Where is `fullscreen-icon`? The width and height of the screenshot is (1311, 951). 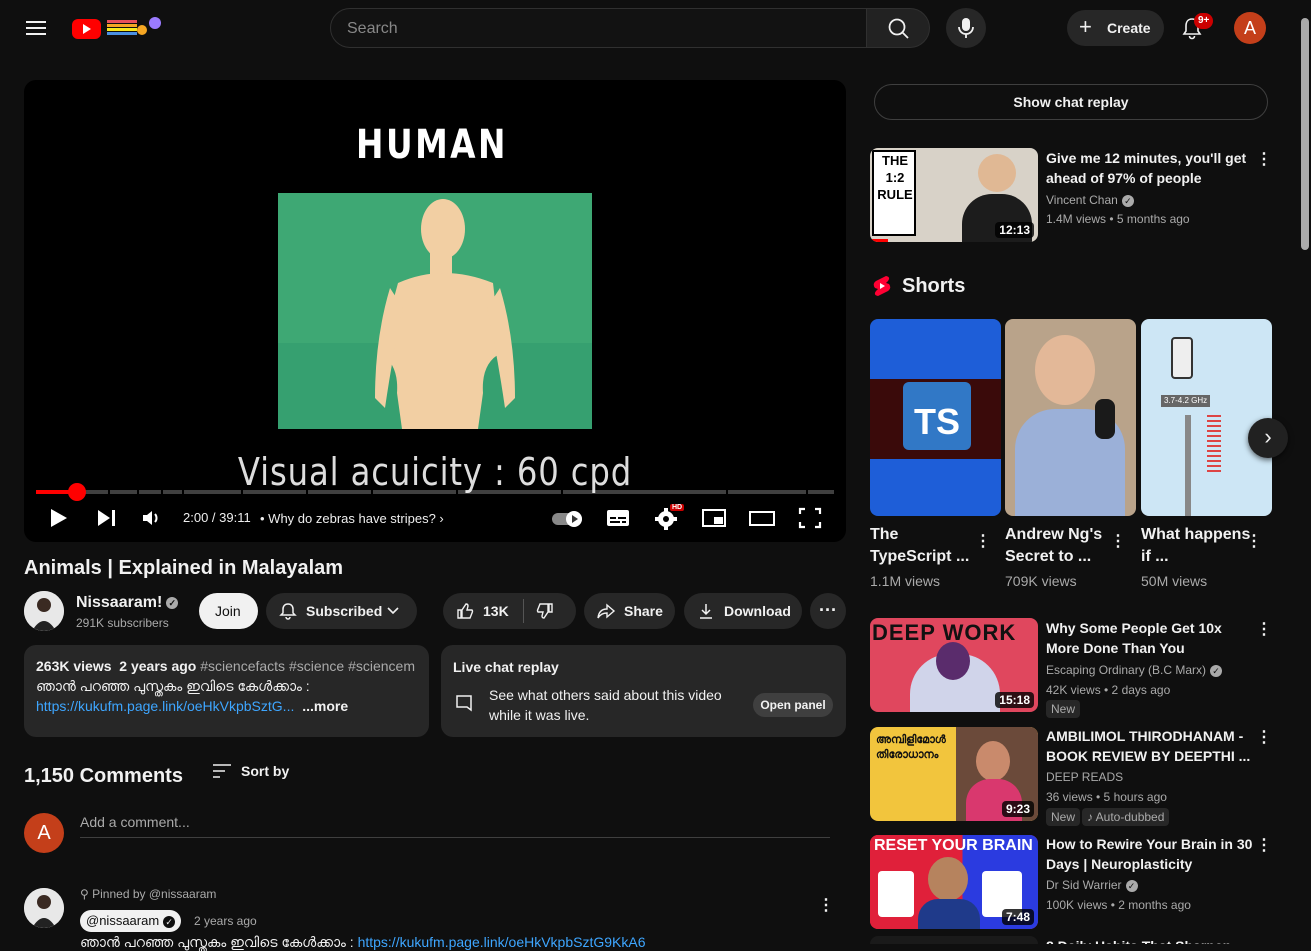 fullscreen-icon is located at coordinates (810, 518).